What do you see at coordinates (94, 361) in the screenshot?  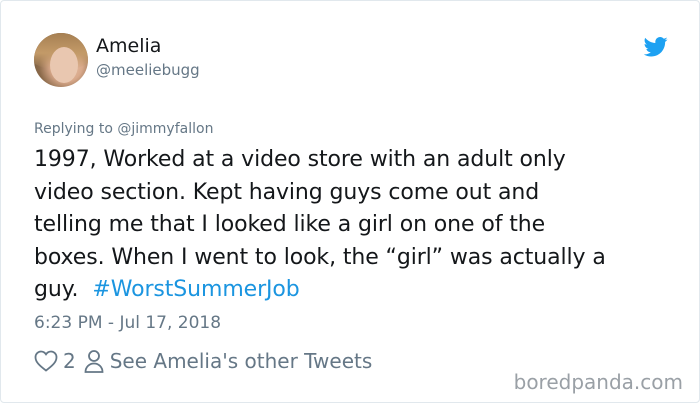 I see `person-icon` at bounding box center [94, 361].